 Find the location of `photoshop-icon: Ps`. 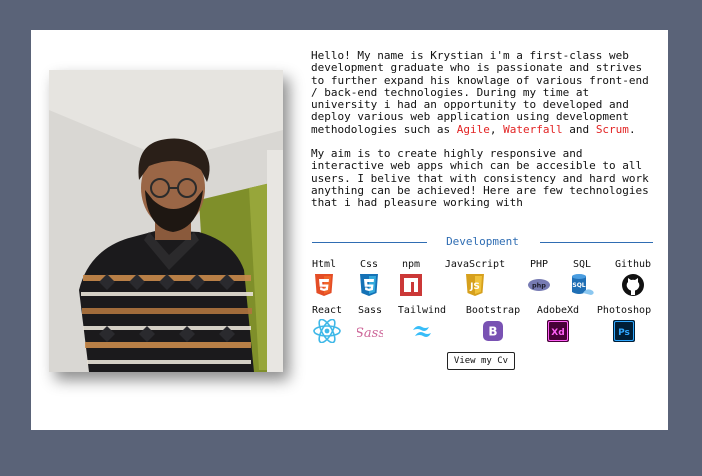

photoshop-icon: Ps is located at coordinates (624, 331).